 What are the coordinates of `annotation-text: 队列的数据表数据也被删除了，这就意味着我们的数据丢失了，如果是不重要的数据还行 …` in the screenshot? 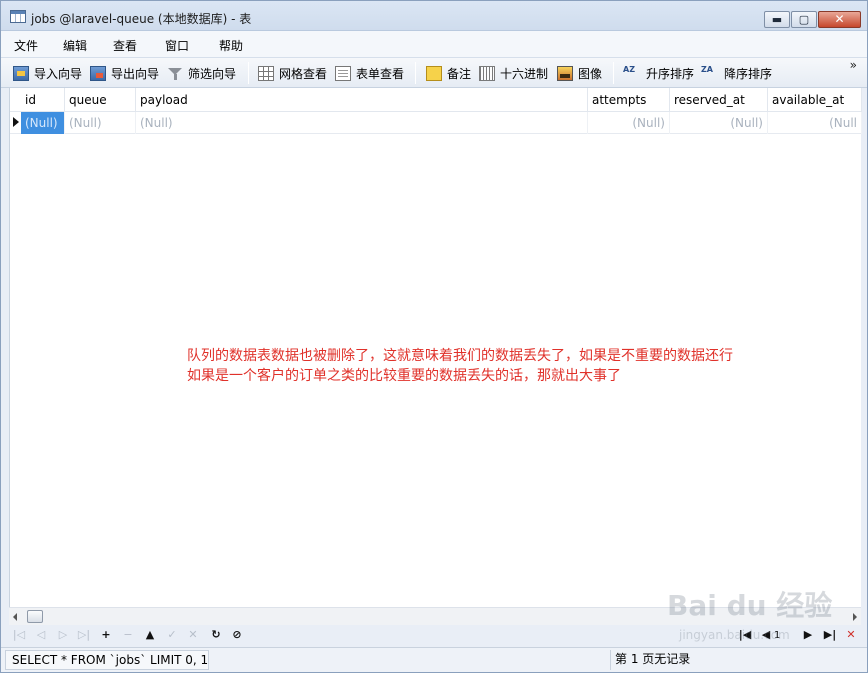 It's located at (460, 366).